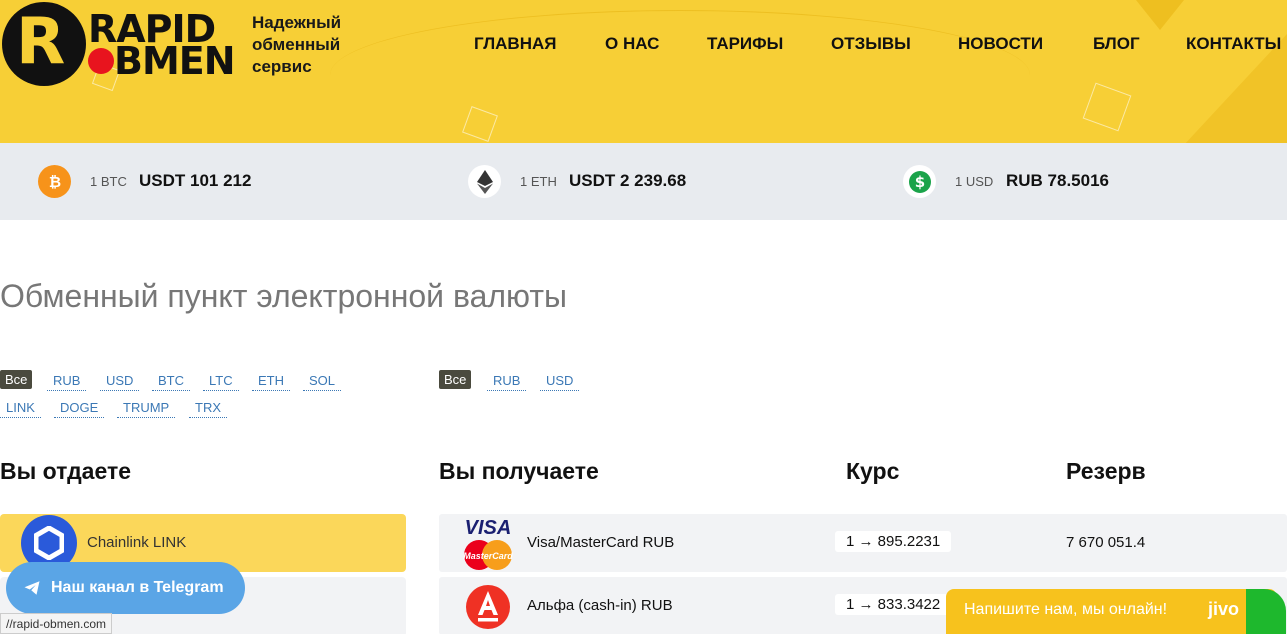 This screenshot has width=1287, height=634. Describe the element at coordinates (171, 381) in the screenshot. I see `filter-btc: BTC` at that location.